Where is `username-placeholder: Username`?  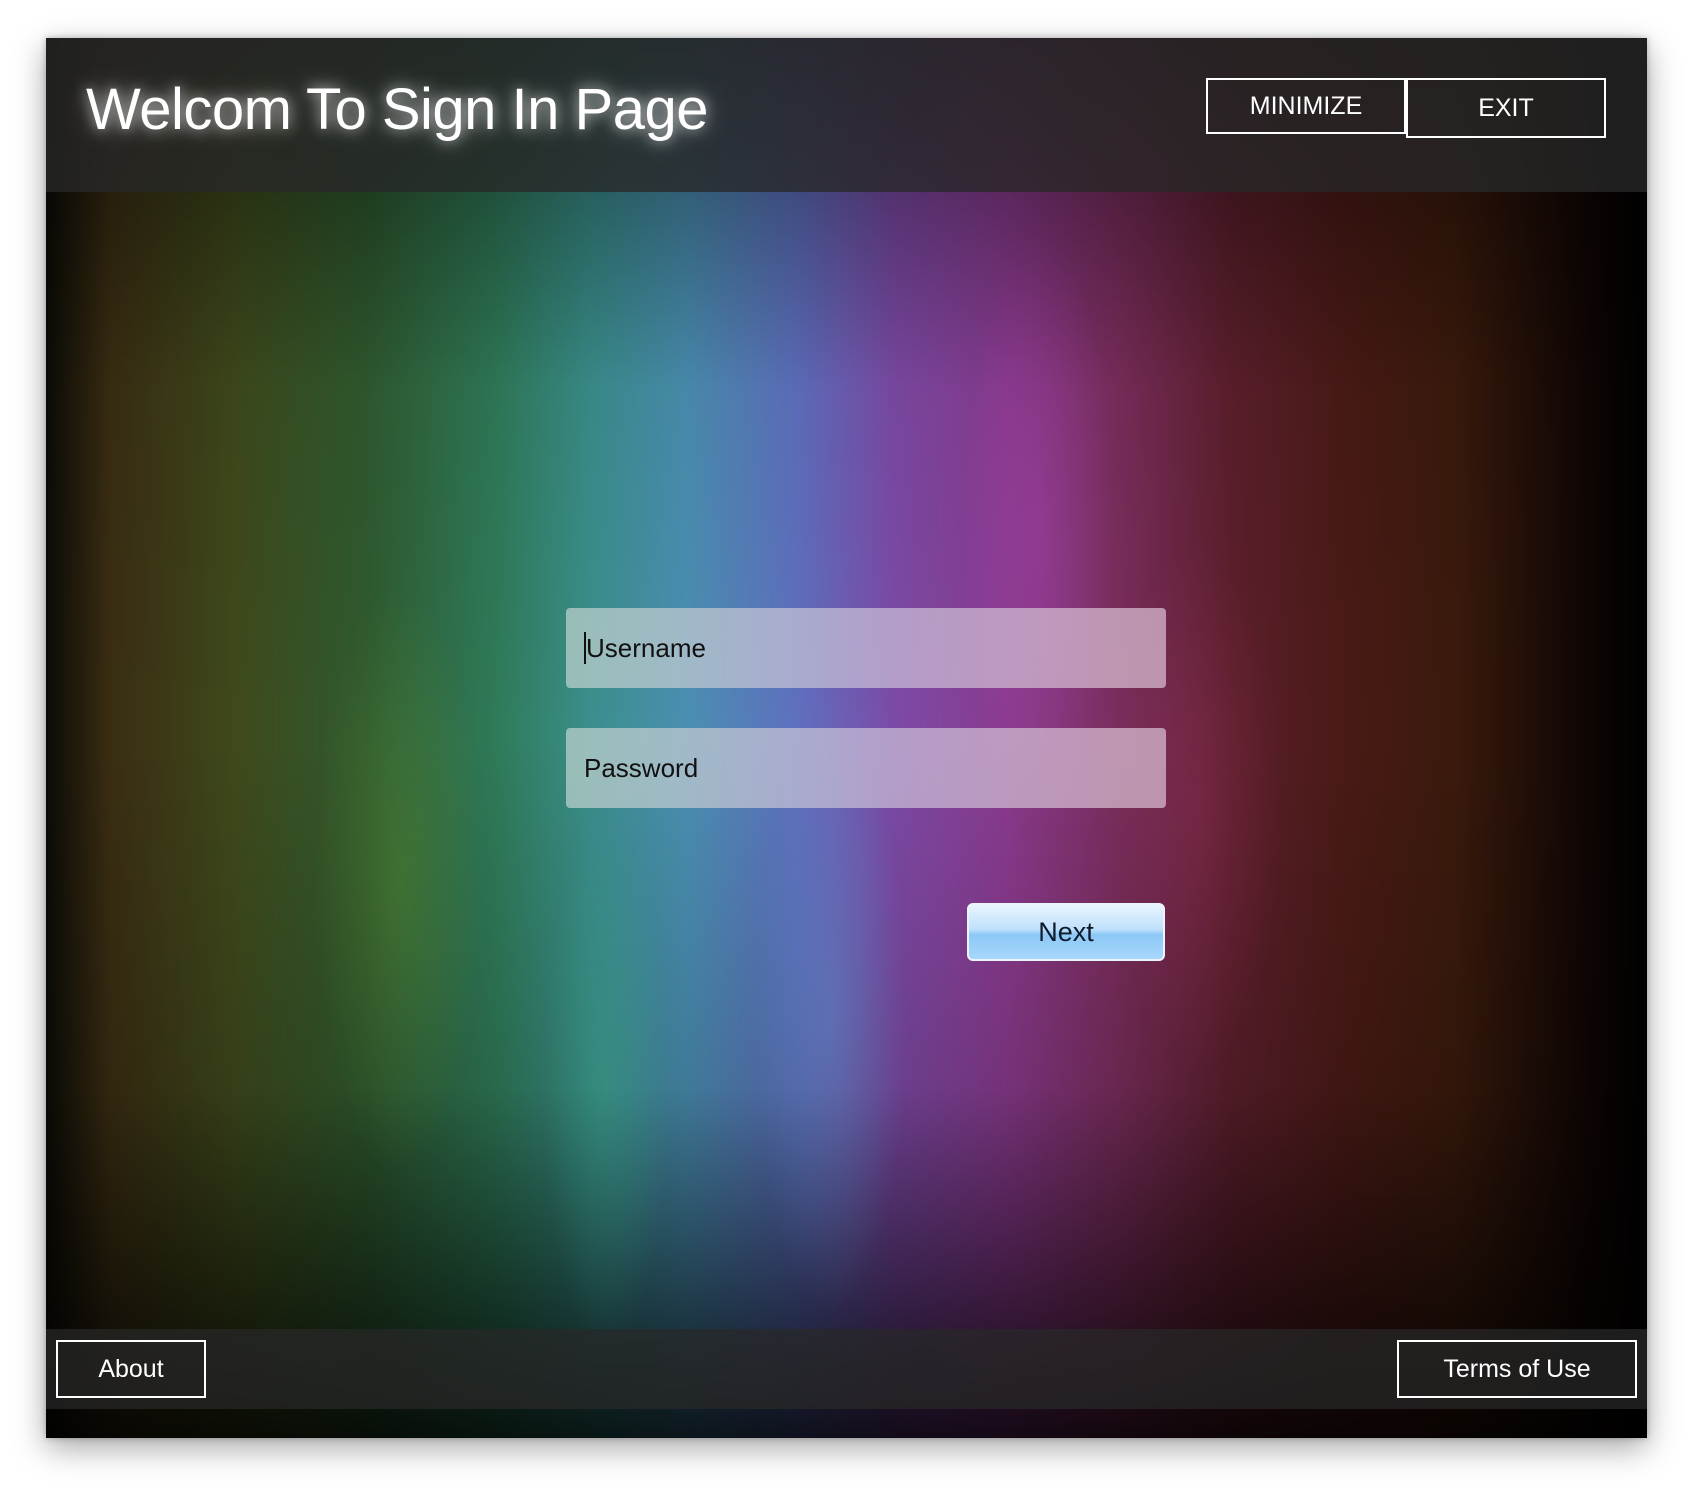
username-placeholder: Username is located at coordinates (646, 647).